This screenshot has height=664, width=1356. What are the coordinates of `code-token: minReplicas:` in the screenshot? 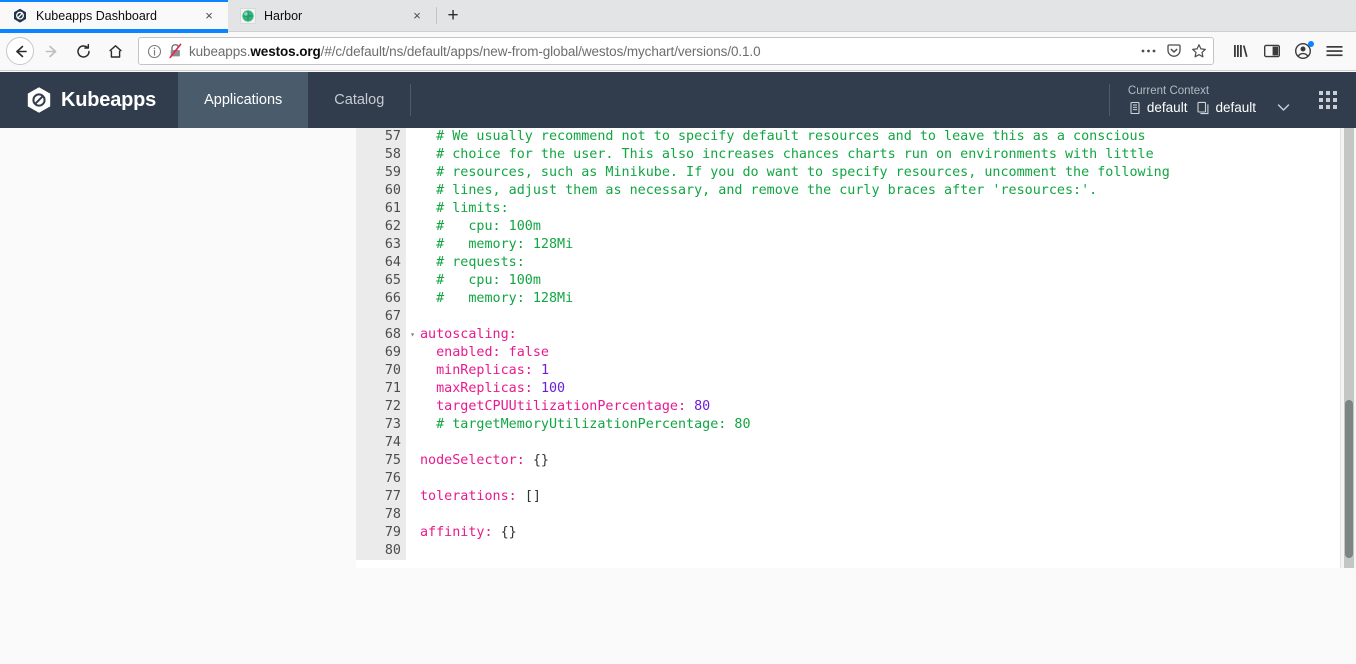 It's located at (480, 370).